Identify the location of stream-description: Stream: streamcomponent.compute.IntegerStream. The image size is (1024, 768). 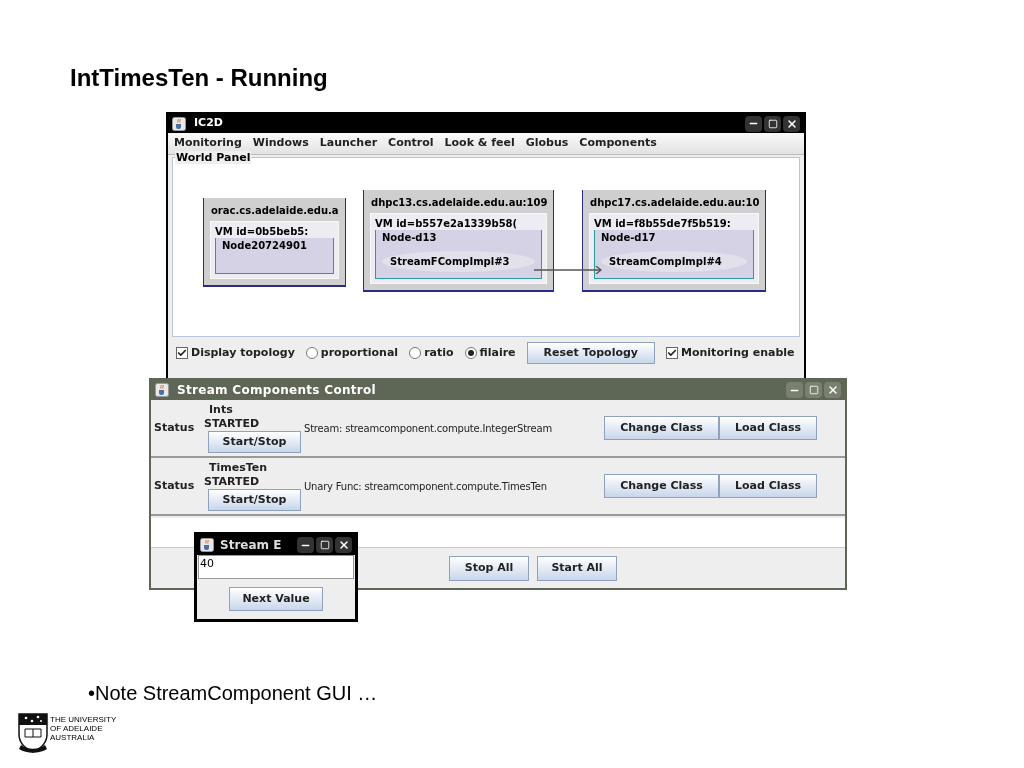
(428, 428).